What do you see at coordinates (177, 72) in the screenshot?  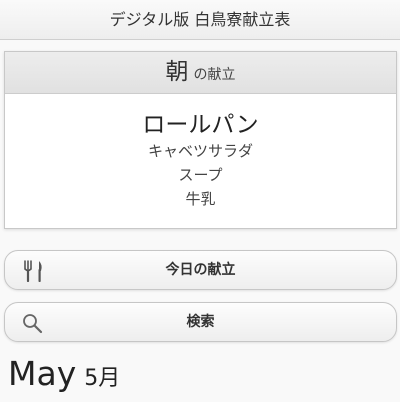 I see `meal-name: 朝` at bounding box center [177, 72].